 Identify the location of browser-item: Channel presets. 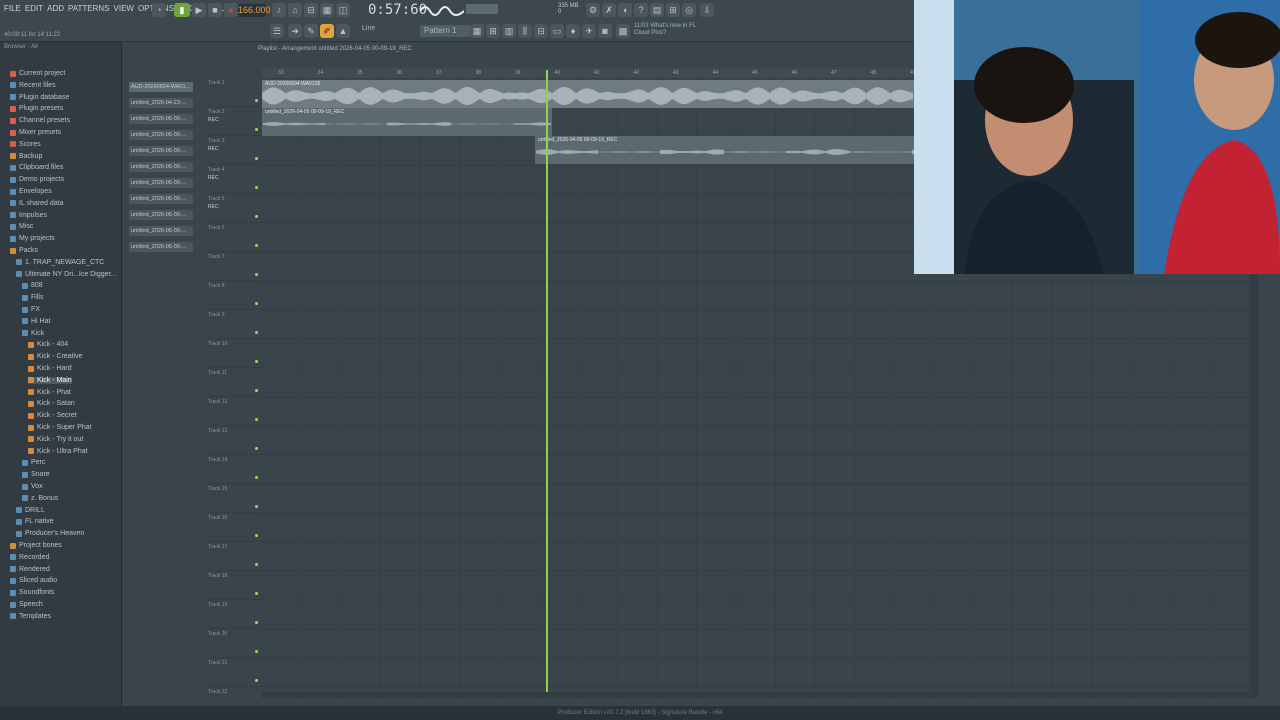
(40, 120).